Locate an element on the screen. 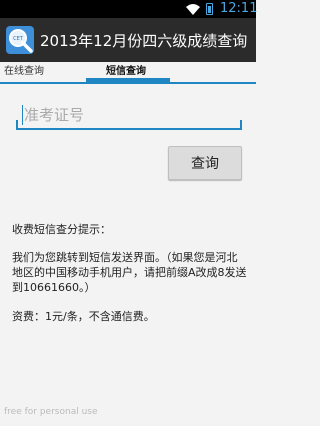  cet-search-icon: CET is located at coordinates (20, 40).